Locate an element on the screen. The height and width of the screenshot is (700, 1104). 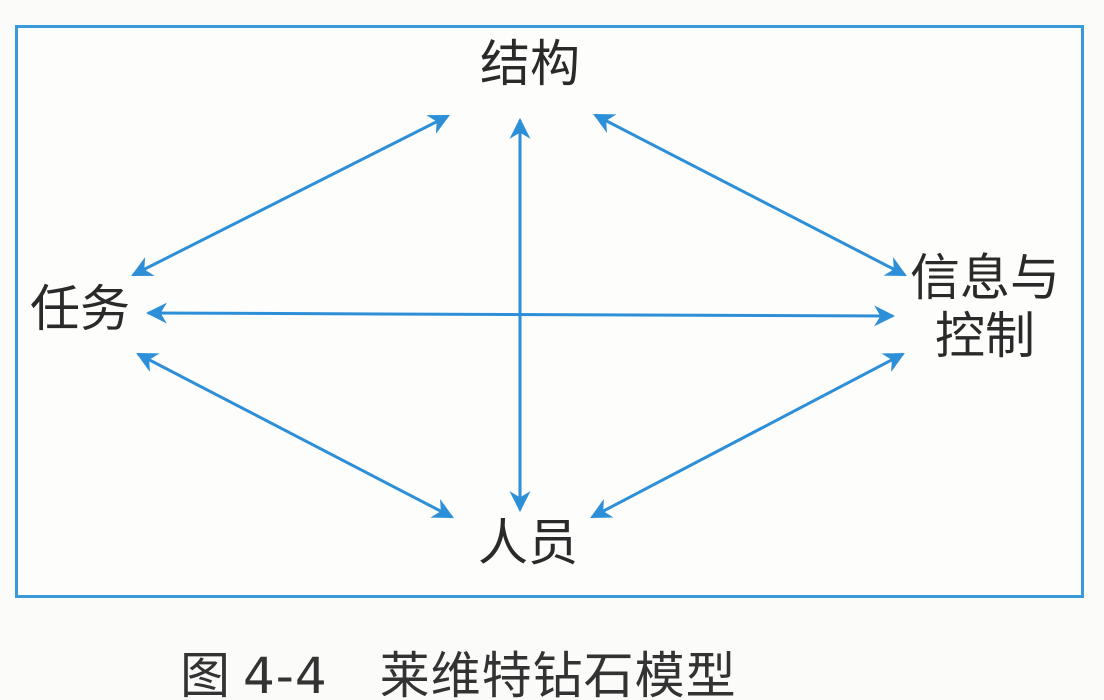
arrow-structure-task is located at coordinates (290, 195).